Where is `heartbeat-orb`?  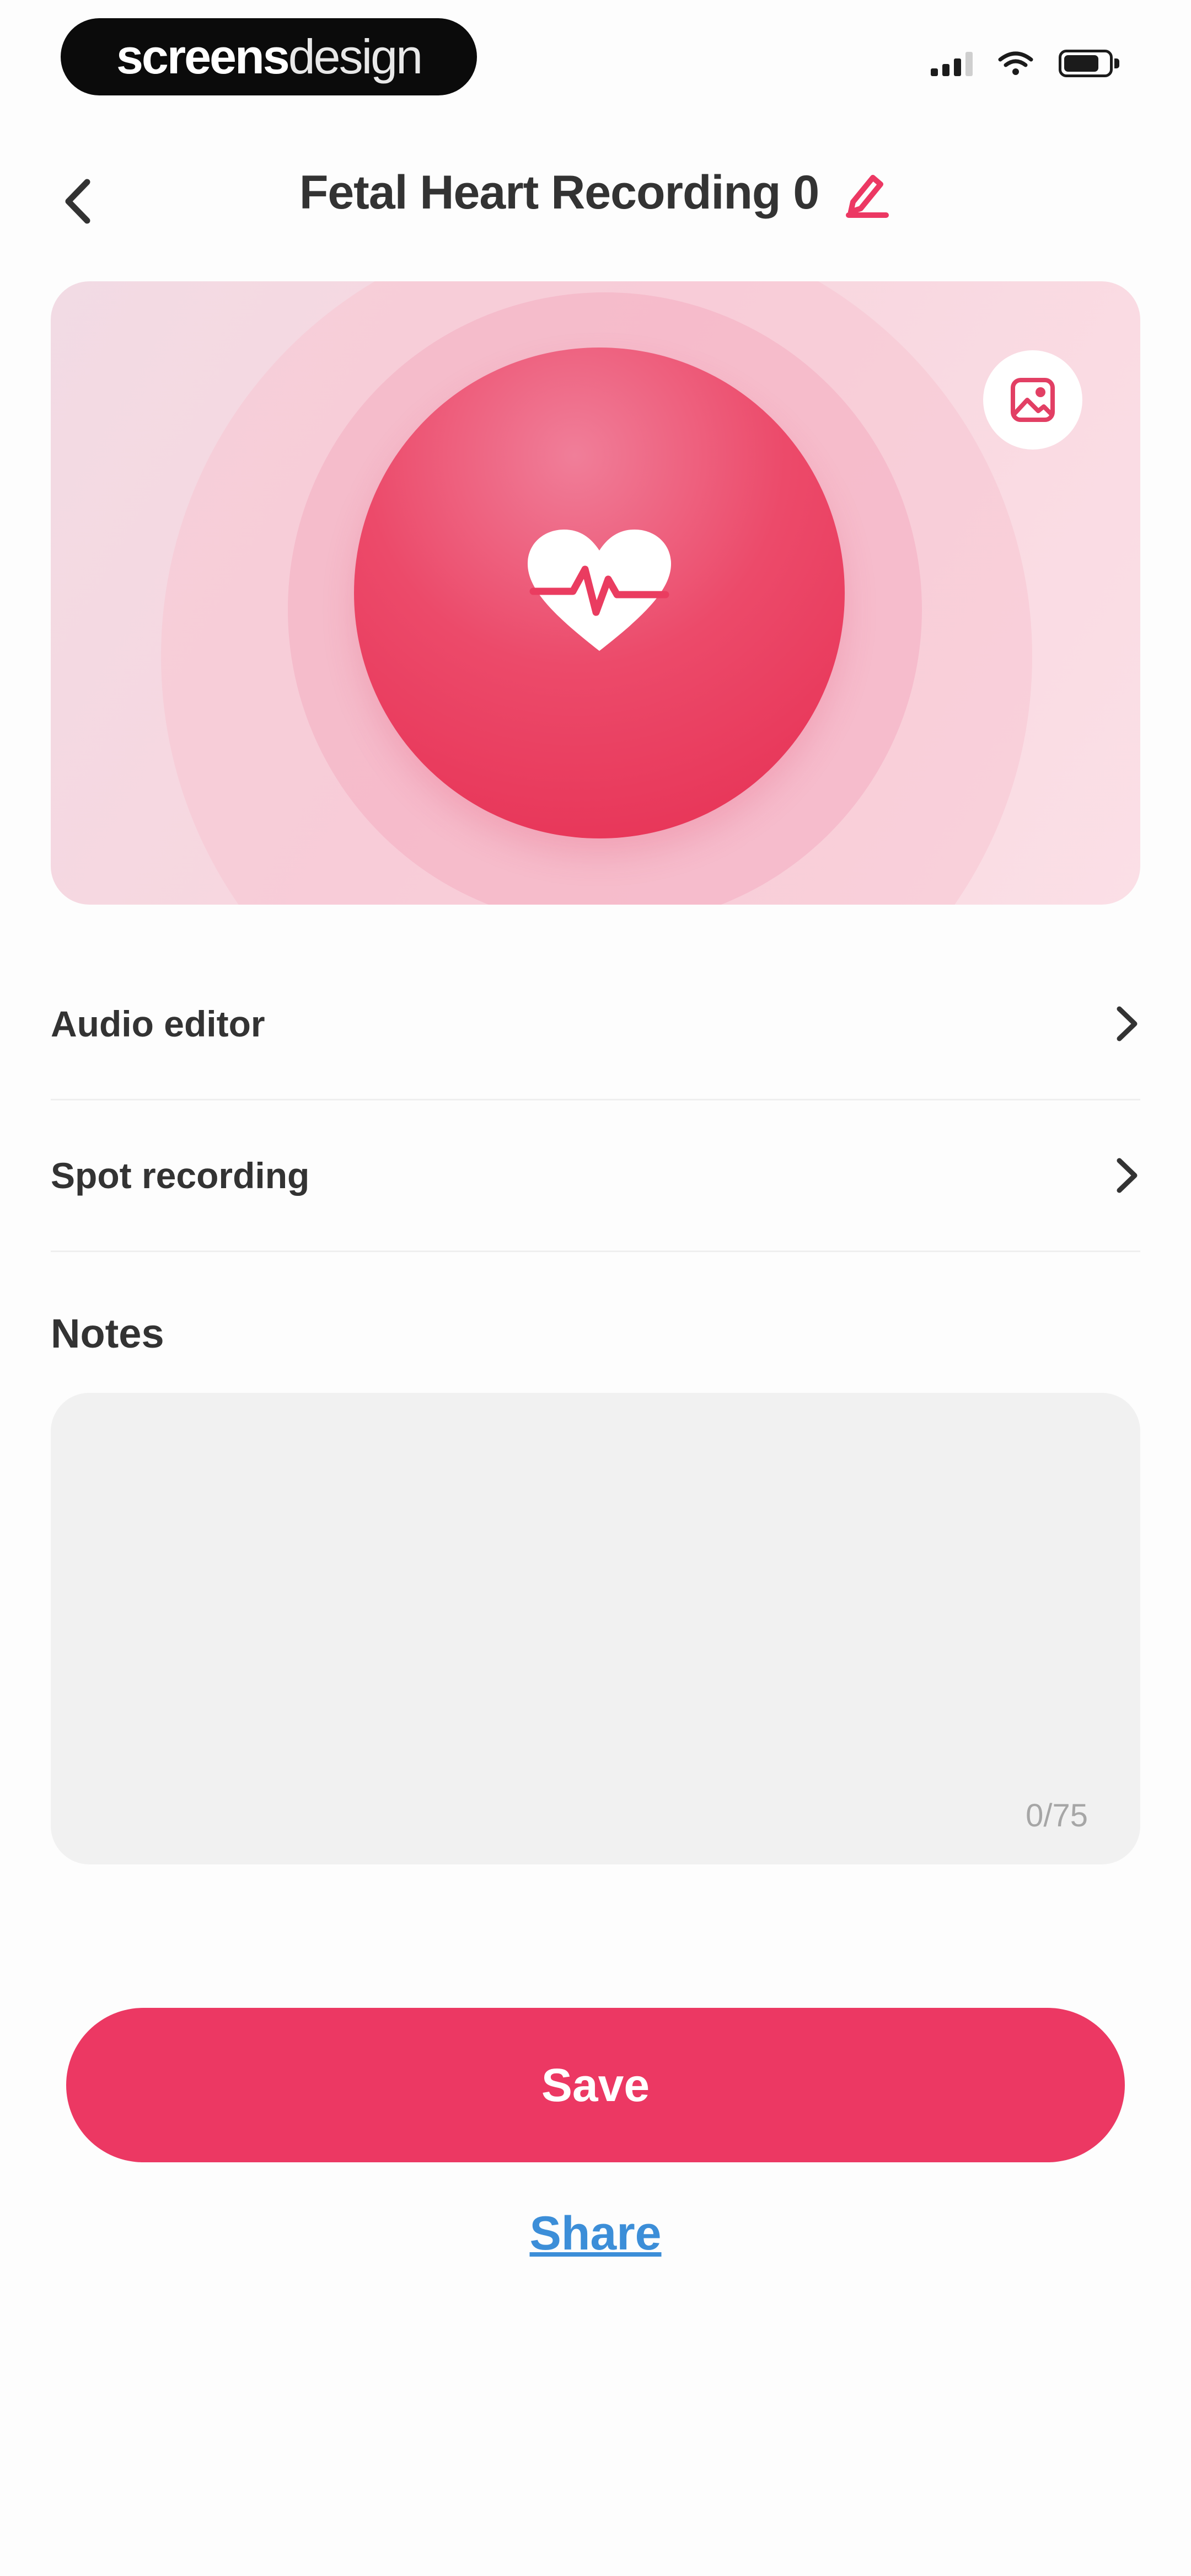
heartbeat-orb is located at coordinates (600, 593).